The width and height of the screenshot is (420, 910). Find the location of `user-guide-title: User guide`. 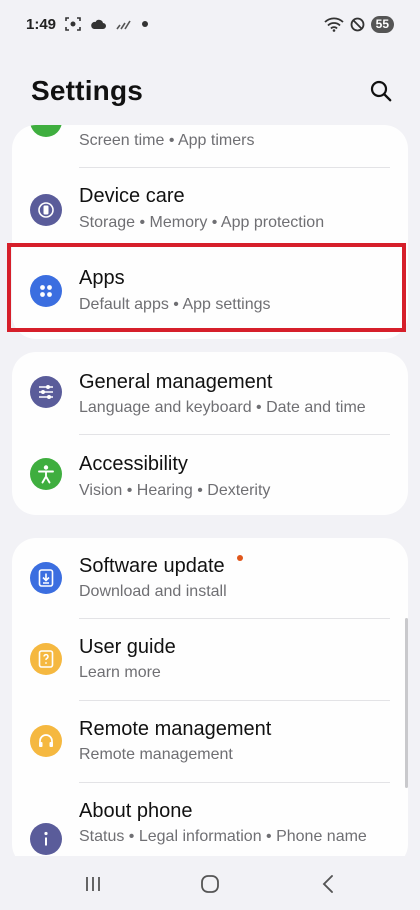

user-guide-title: User guide is located at coordinates (127, 647).